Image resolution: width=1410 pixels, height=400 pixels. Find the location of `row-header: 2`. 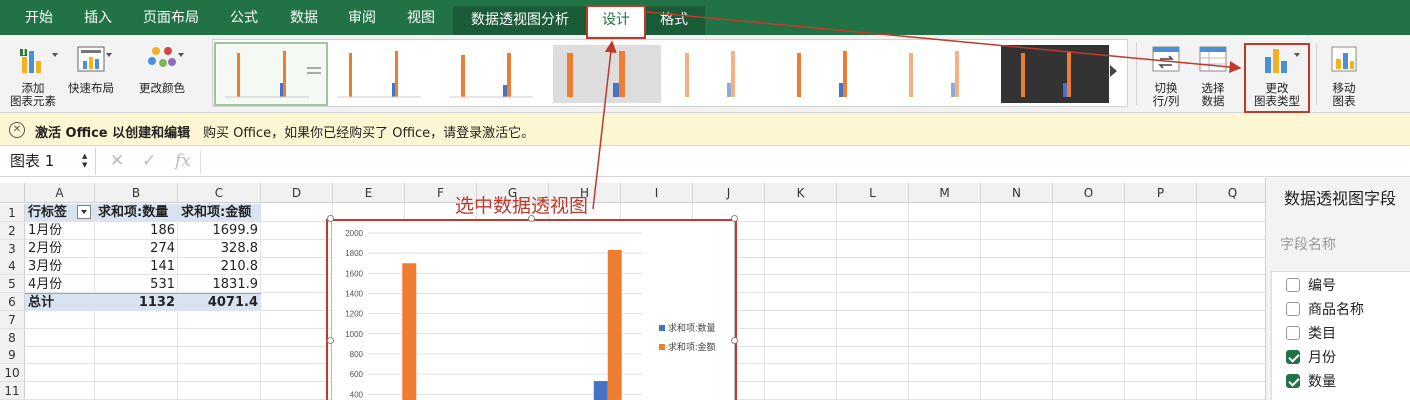

row-header: 2 is located at coordinates (12, 230).